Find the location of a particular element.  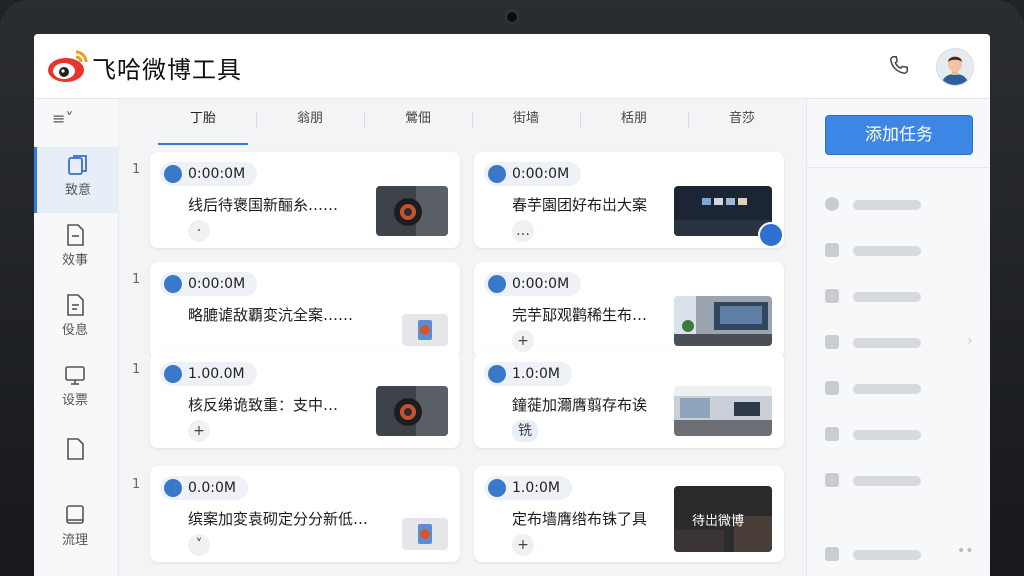

camera is located at coordinates (512, 17).